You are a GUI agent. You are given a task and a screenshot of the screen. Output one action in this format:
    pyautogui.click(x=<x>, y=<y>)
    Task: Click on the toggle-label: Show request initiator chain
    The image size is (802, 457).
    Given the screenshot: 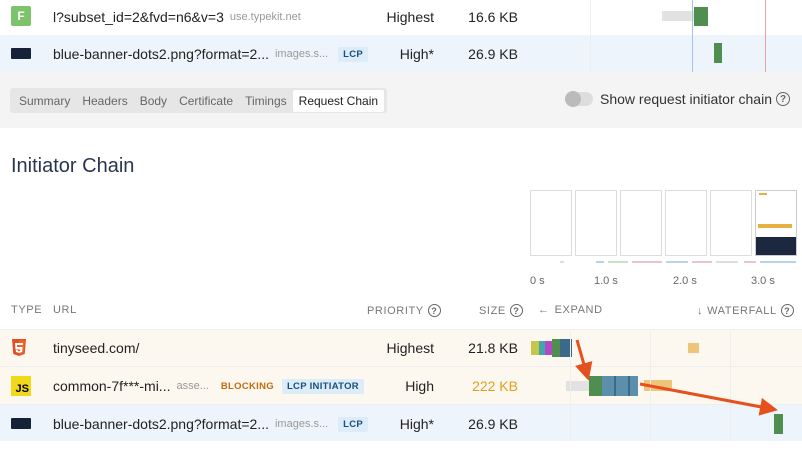 What is the action you would take?
    pyautogui.click(x=686, y=99)
    